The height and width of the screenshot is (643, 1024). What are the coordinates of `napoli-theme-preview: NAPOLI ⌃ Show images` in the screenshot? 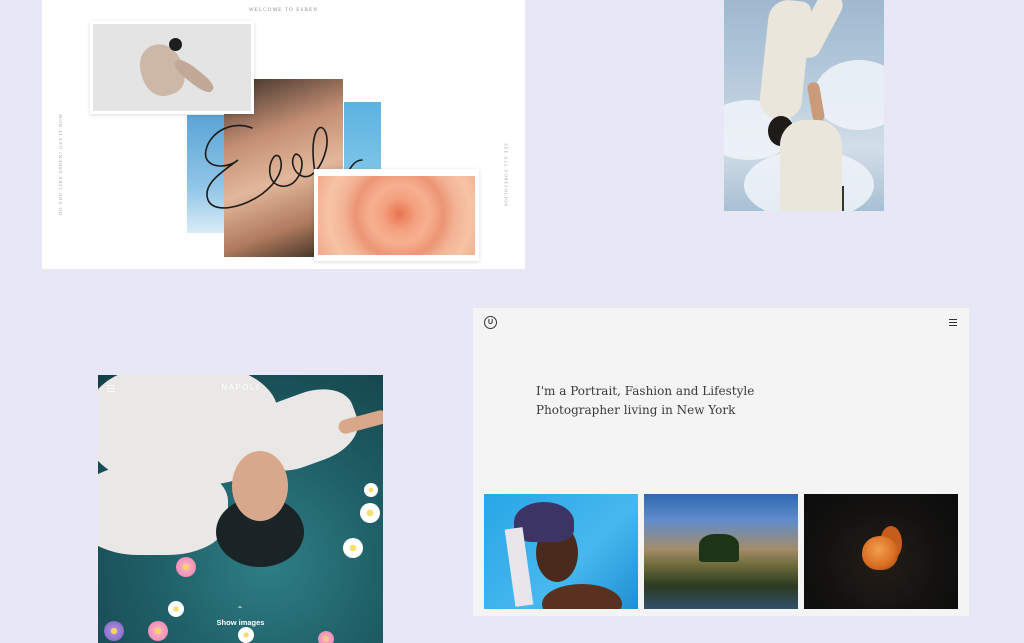 It's located at (240, 509).